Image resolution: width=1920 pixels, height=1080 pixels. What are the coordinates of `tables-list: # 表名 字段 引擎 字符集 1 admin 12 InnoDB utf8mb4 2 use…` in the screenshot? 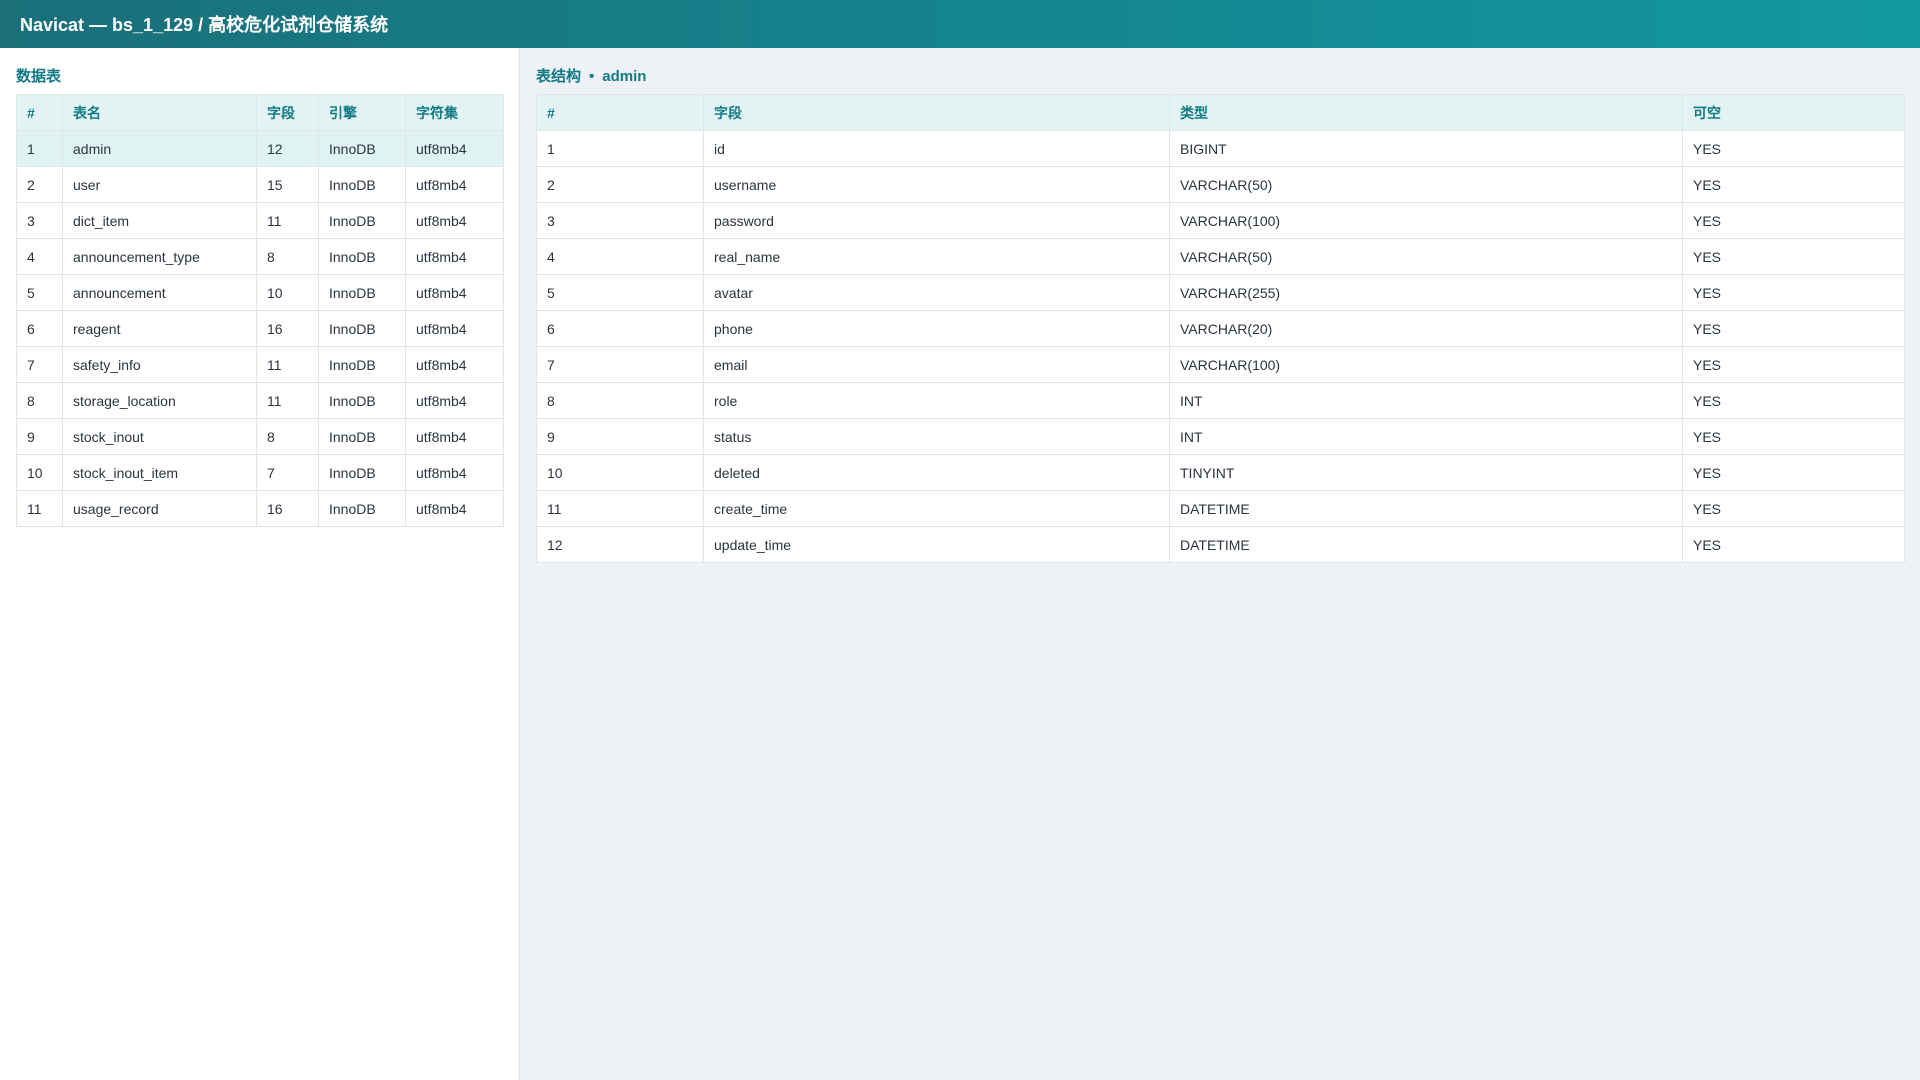 It's located at (260, 310).